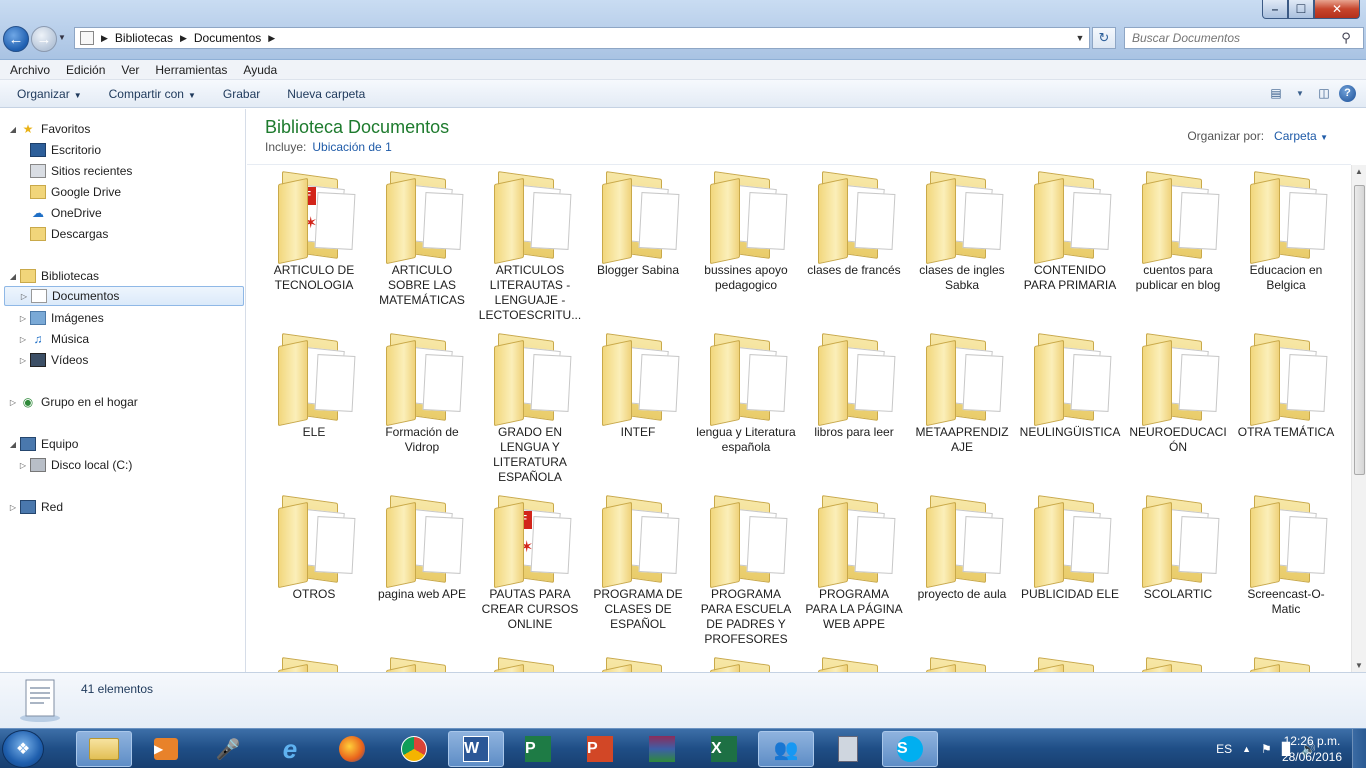 The image size is (1366, 768). Describe the element at coordinates (1244, 38) in the screenshot. I see `search-box: ⚲` at that location.